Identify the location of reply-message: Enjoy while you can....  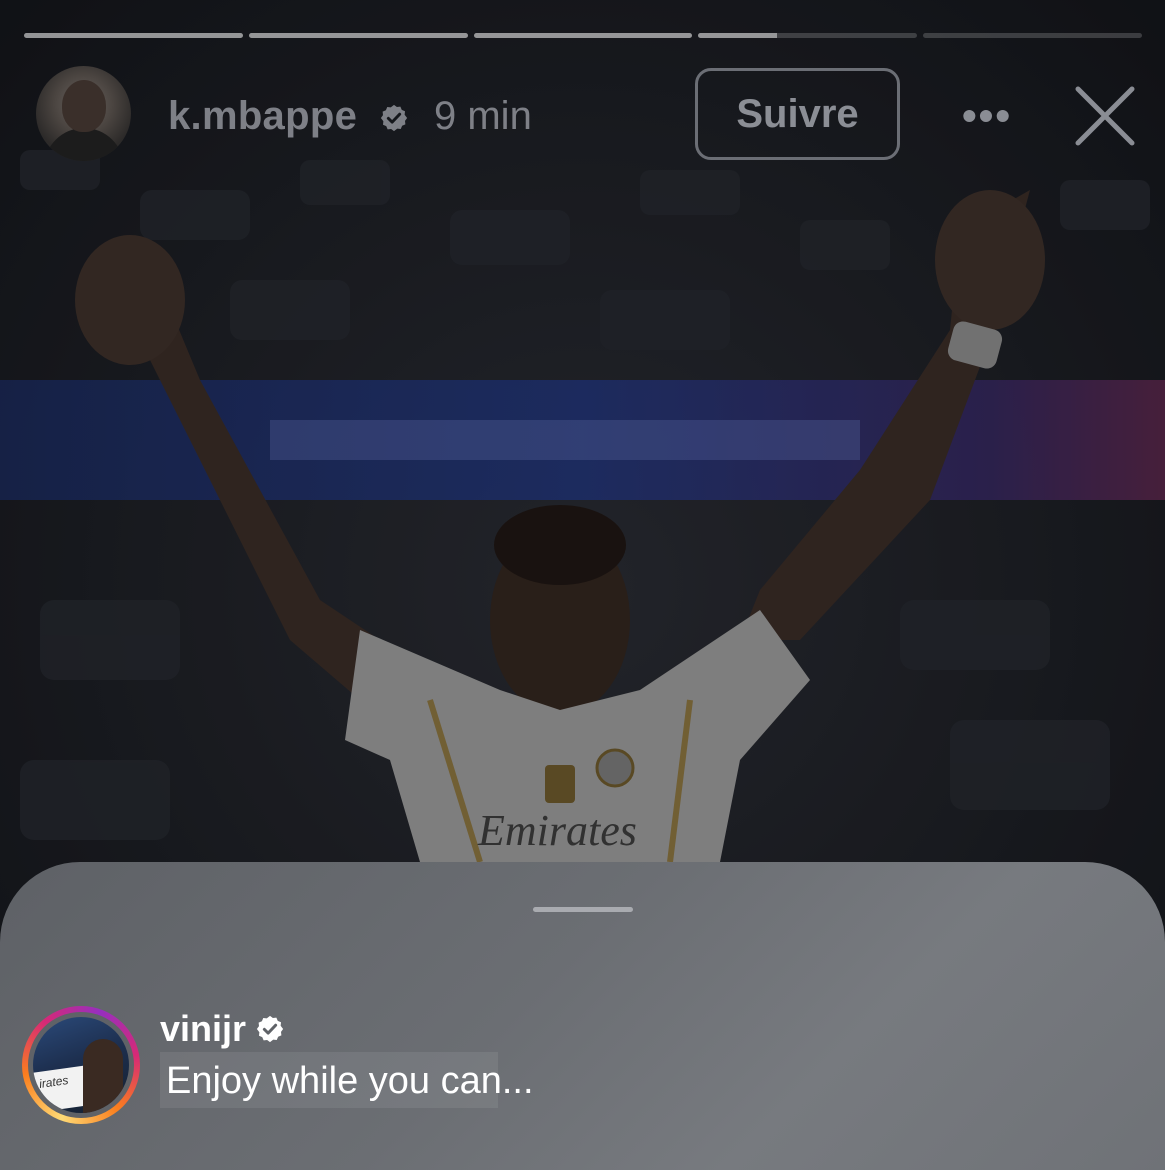
(350, 1081).